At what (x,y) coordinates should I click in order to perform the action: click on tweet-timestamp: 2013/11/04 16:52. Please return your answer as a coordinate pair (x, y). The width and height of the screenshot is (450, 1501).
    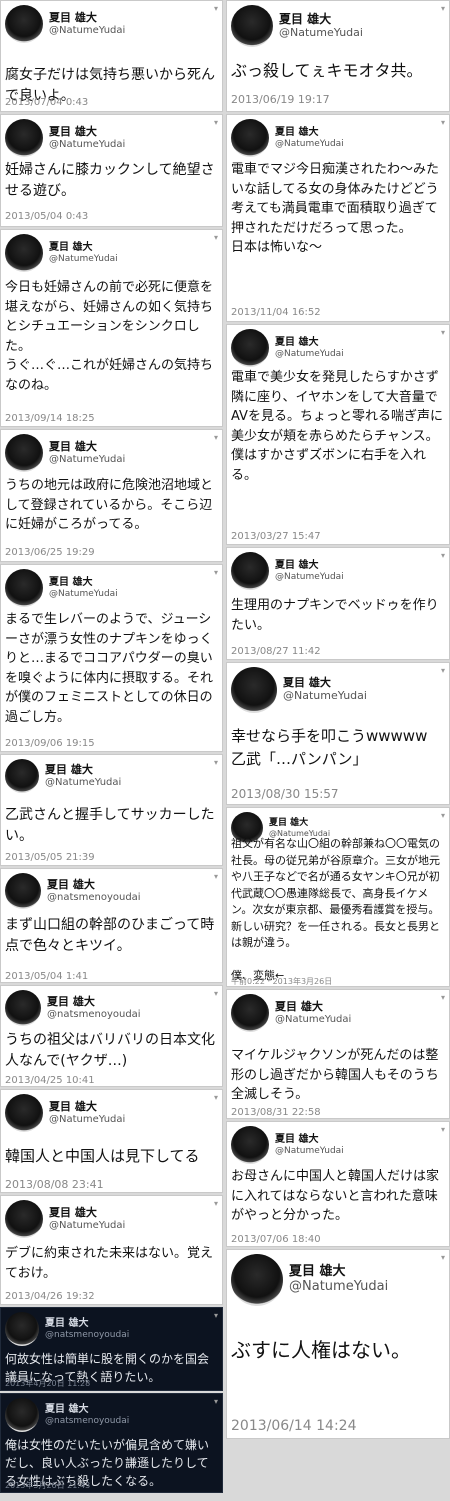
    Looking at the image, I should click on (276, 312).